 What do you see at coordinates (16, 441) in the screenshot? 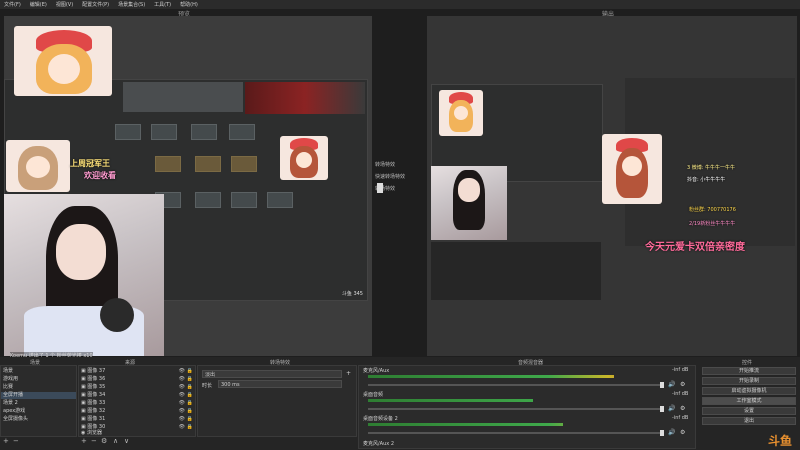
I see `remove-scene-button: −` at bounding box center [16, 441].